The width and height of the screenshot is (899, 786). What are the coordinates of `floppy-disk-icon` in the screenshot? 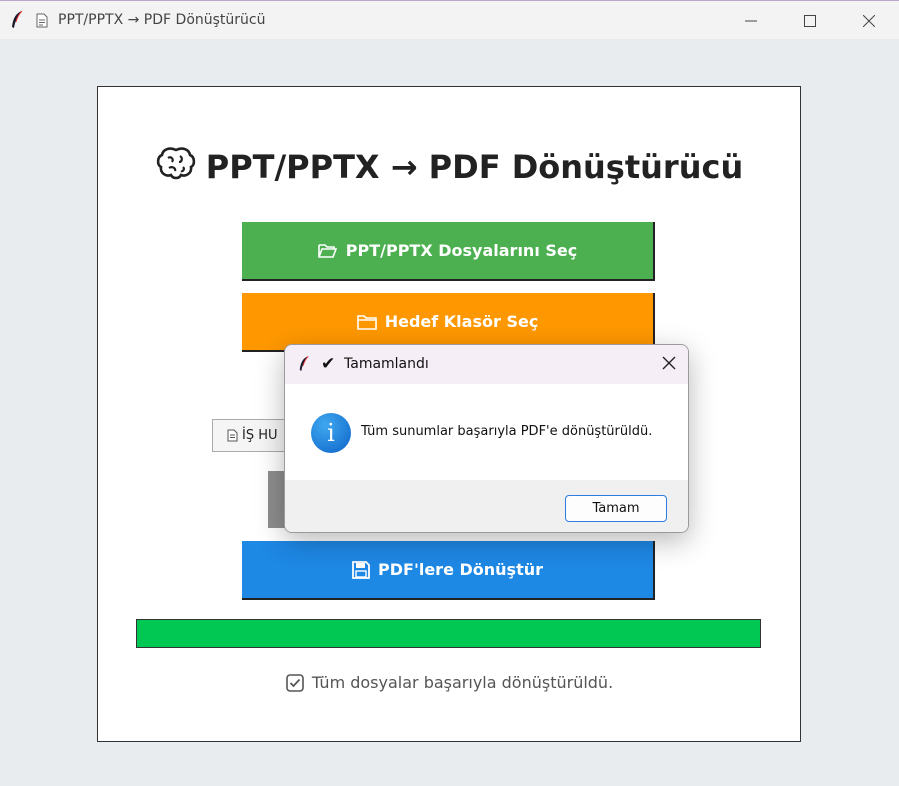 It's located at (361, 569).